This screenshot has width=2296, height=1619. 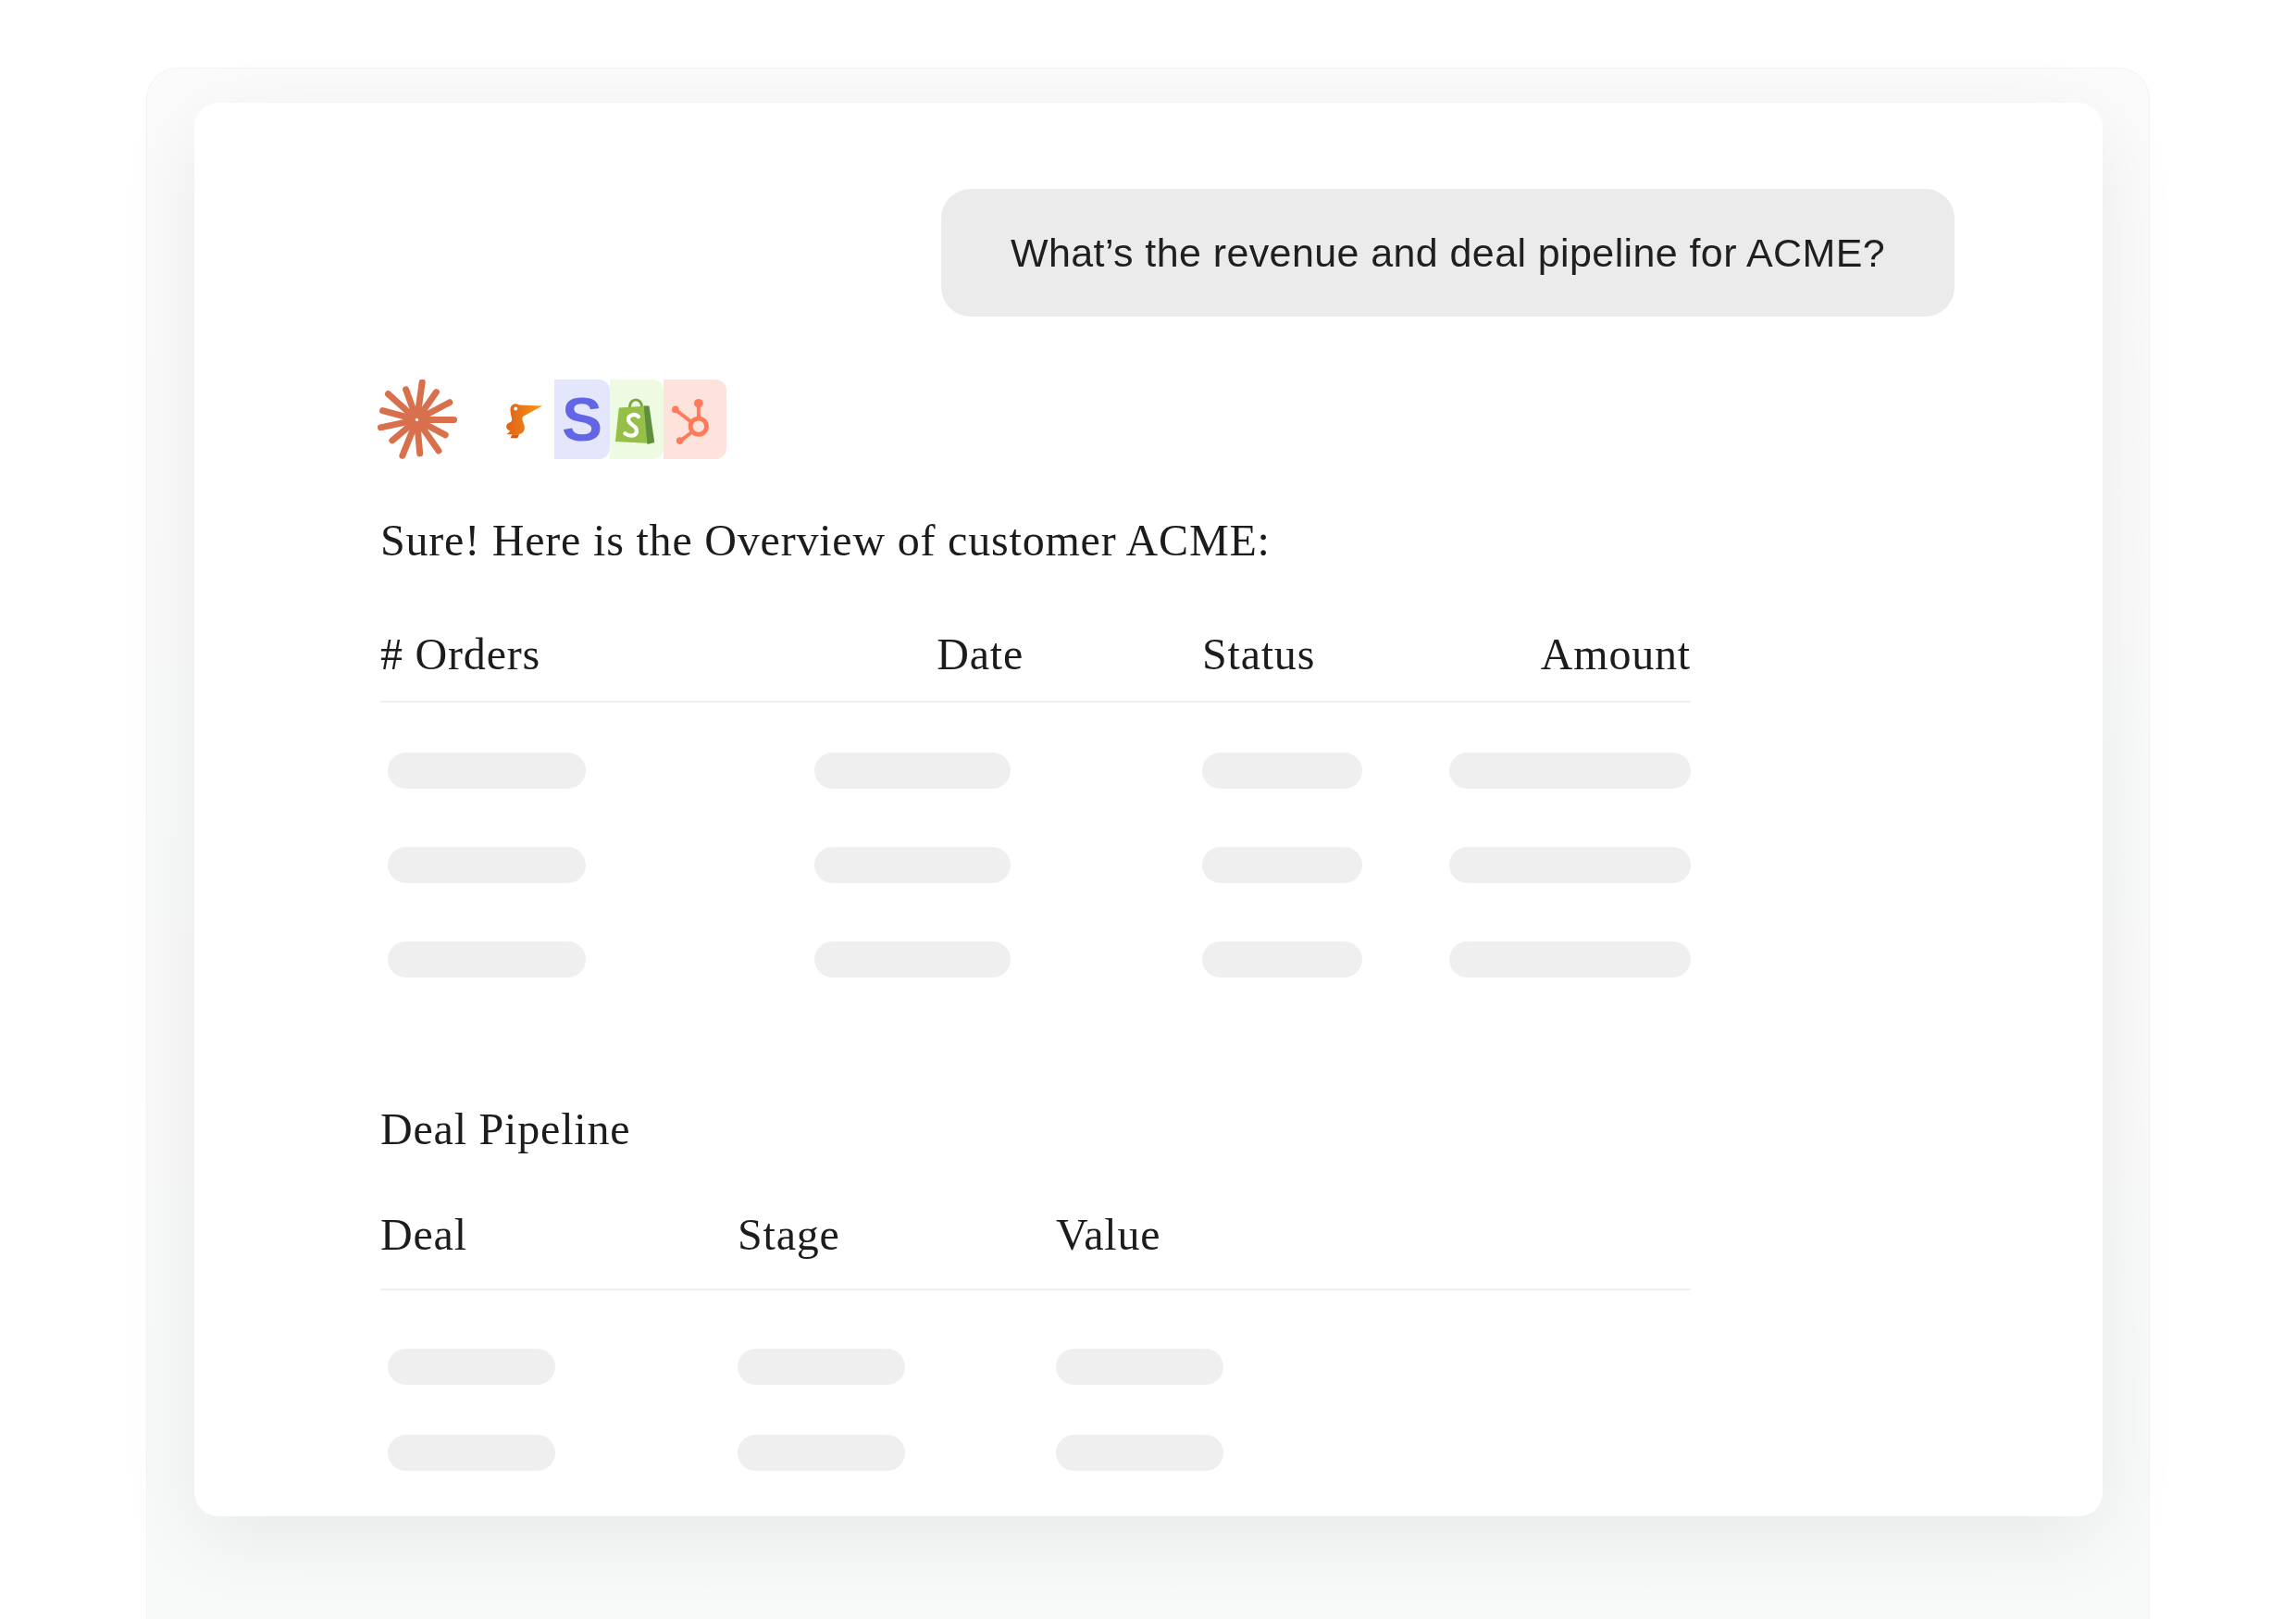 I want to click on letter-logo-icon: S, so click(x=582, y=420).